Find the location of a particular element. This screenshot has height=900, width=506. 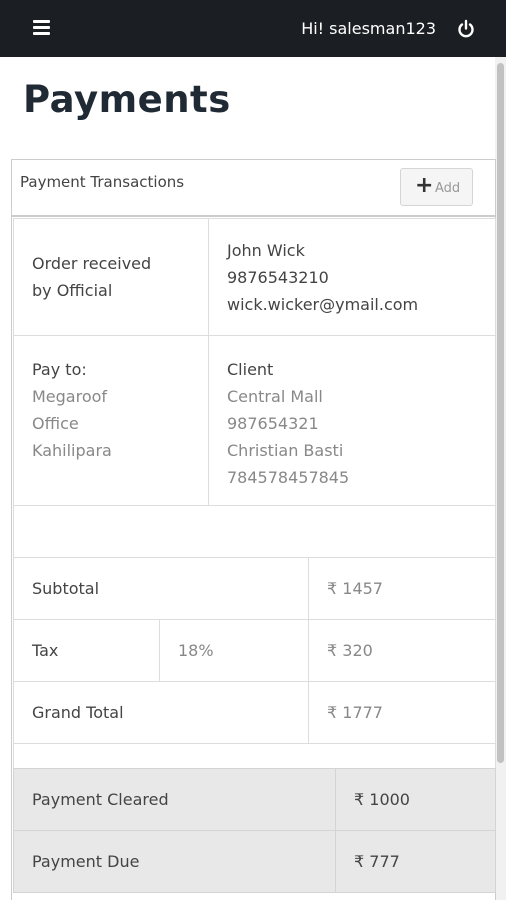

table-row: Tax 18% ₹ 320 is located at coordinates (254, 650).